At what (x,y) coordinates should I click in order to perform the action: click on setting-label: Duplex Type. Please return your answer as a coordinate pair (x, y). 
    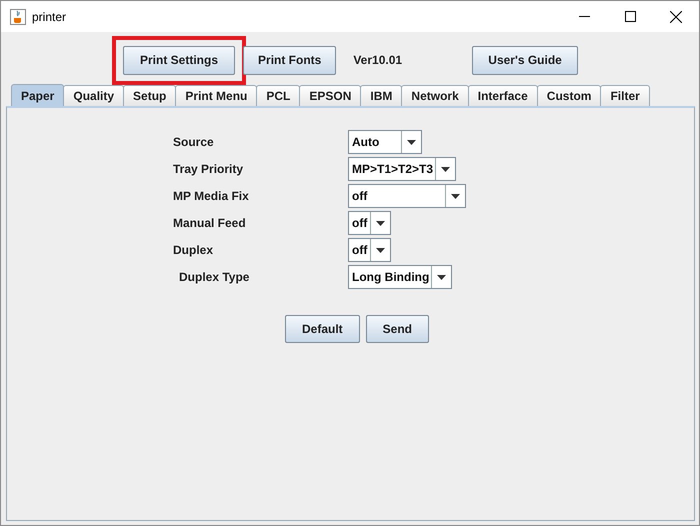
    Looking at the image, I should click on (214, 277).